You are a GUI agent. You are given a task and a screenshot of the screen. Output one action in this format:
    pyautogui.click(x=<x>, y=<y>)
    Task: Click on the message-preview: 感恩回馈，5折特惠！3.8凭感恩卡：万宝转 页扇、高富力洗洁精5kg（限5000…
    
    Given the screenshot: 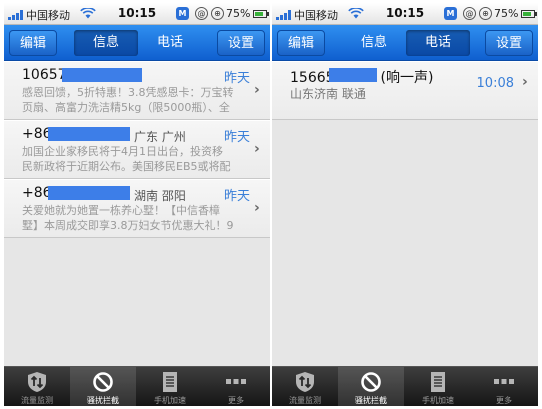 What is the action you would take?
    pyautogui.click(x=128, y=100)
    